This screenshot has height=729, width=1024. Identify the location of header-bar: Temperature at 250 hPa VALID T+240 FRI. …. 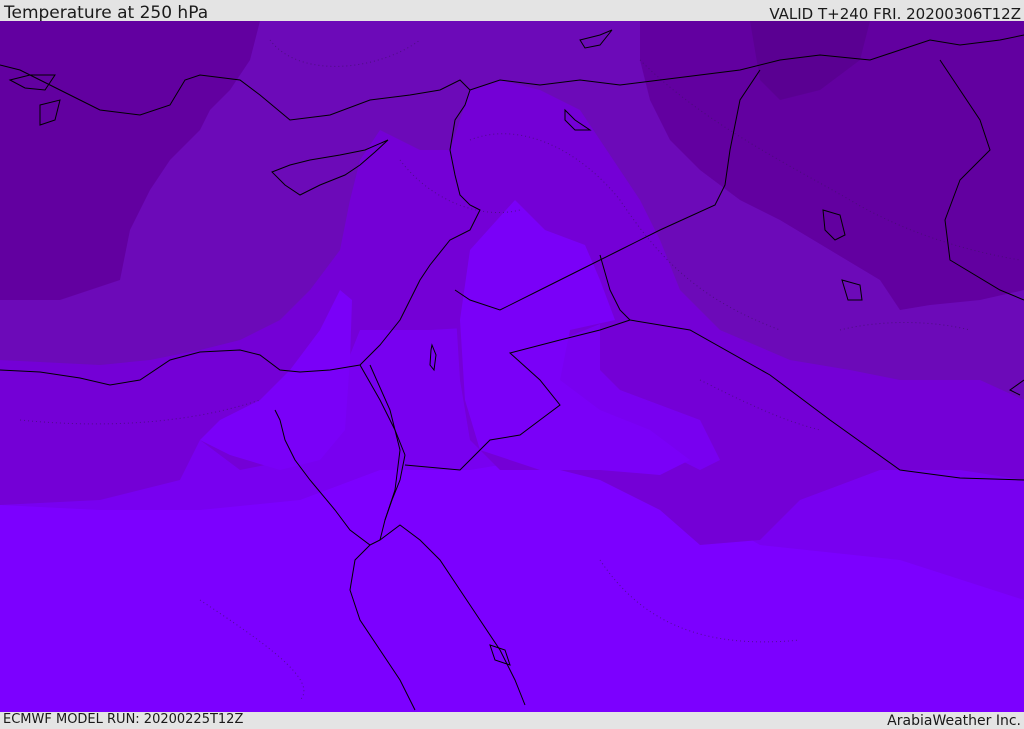
(512, 11).